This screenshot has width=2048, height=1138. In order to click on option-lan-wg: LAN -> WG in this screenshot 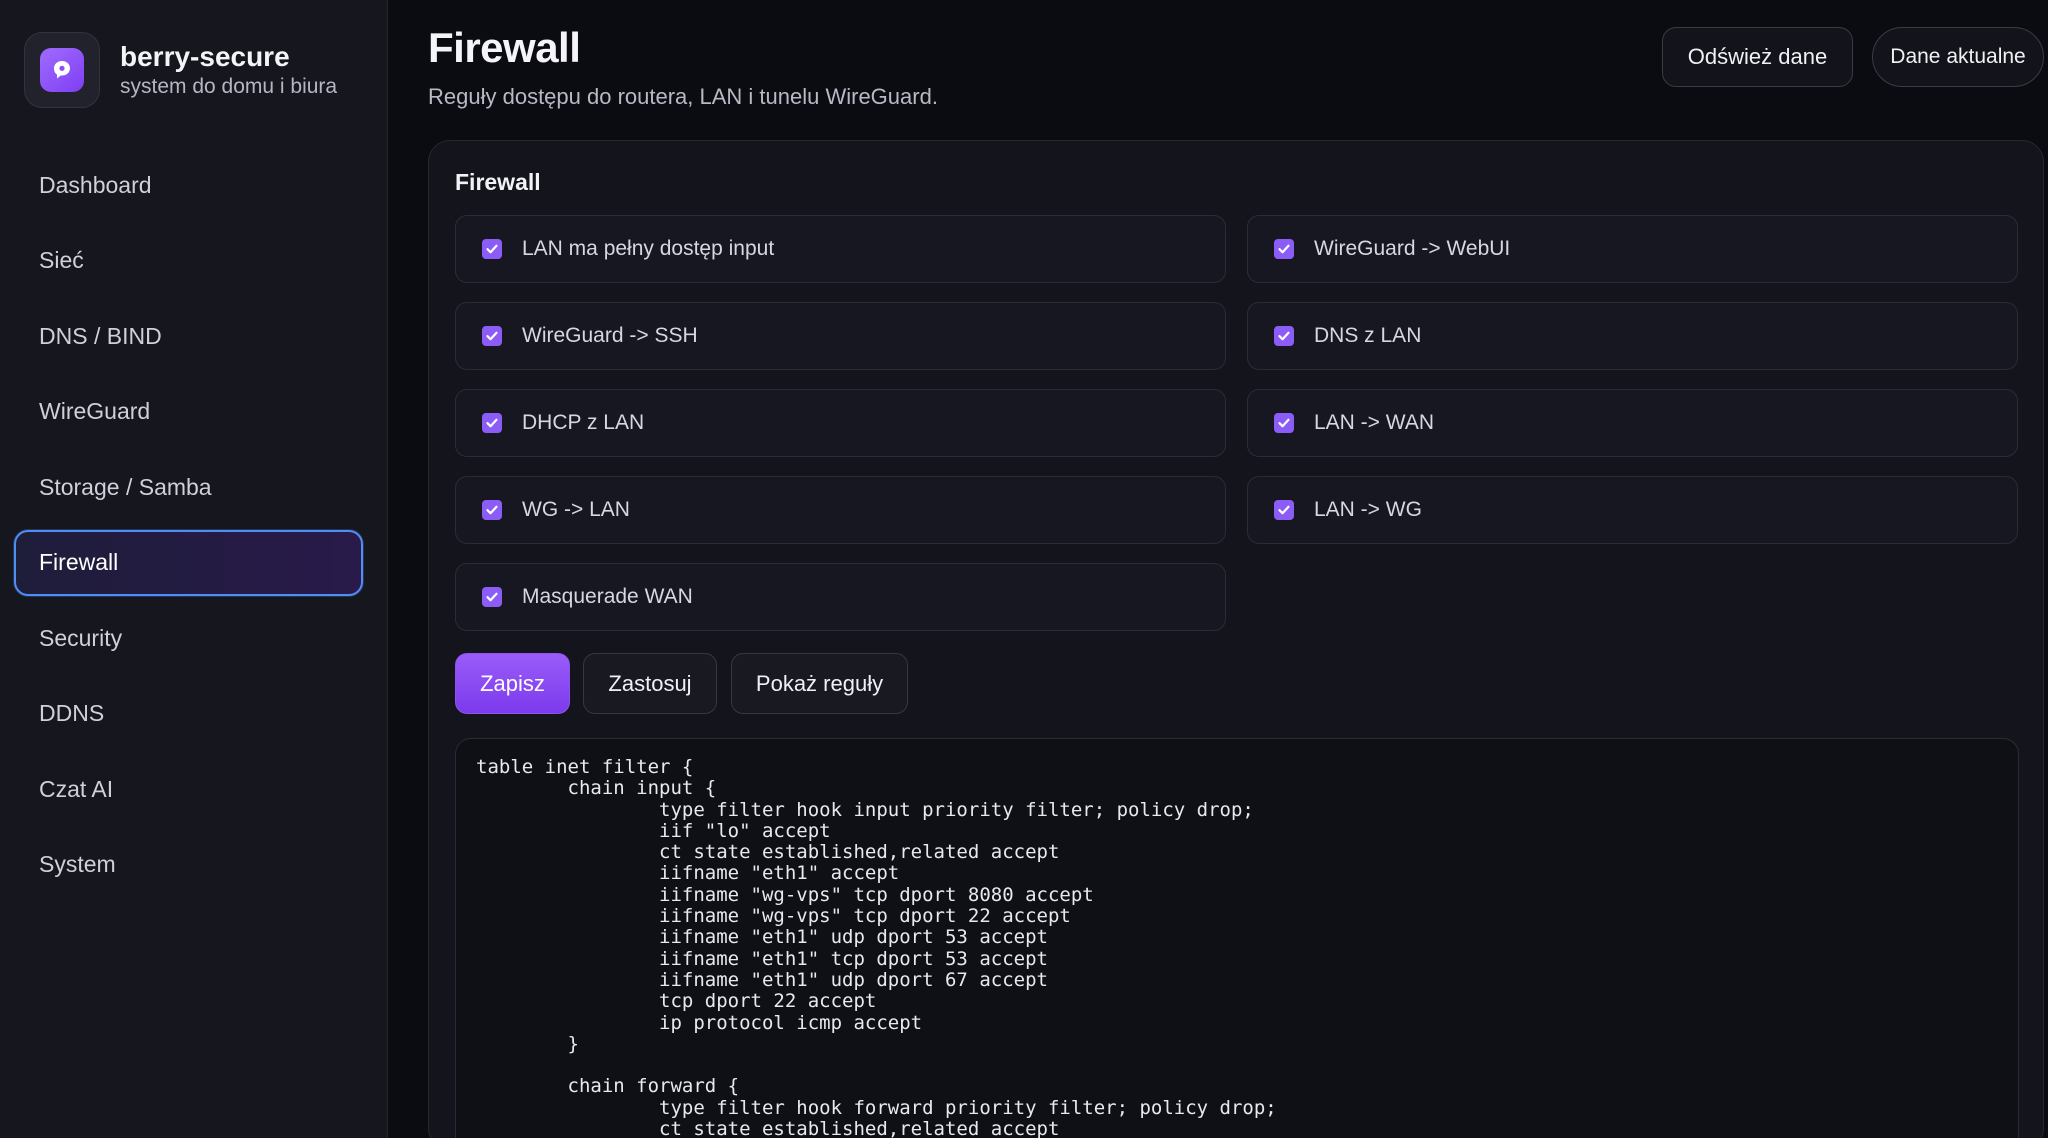, I will do `click(1632, 510)`.